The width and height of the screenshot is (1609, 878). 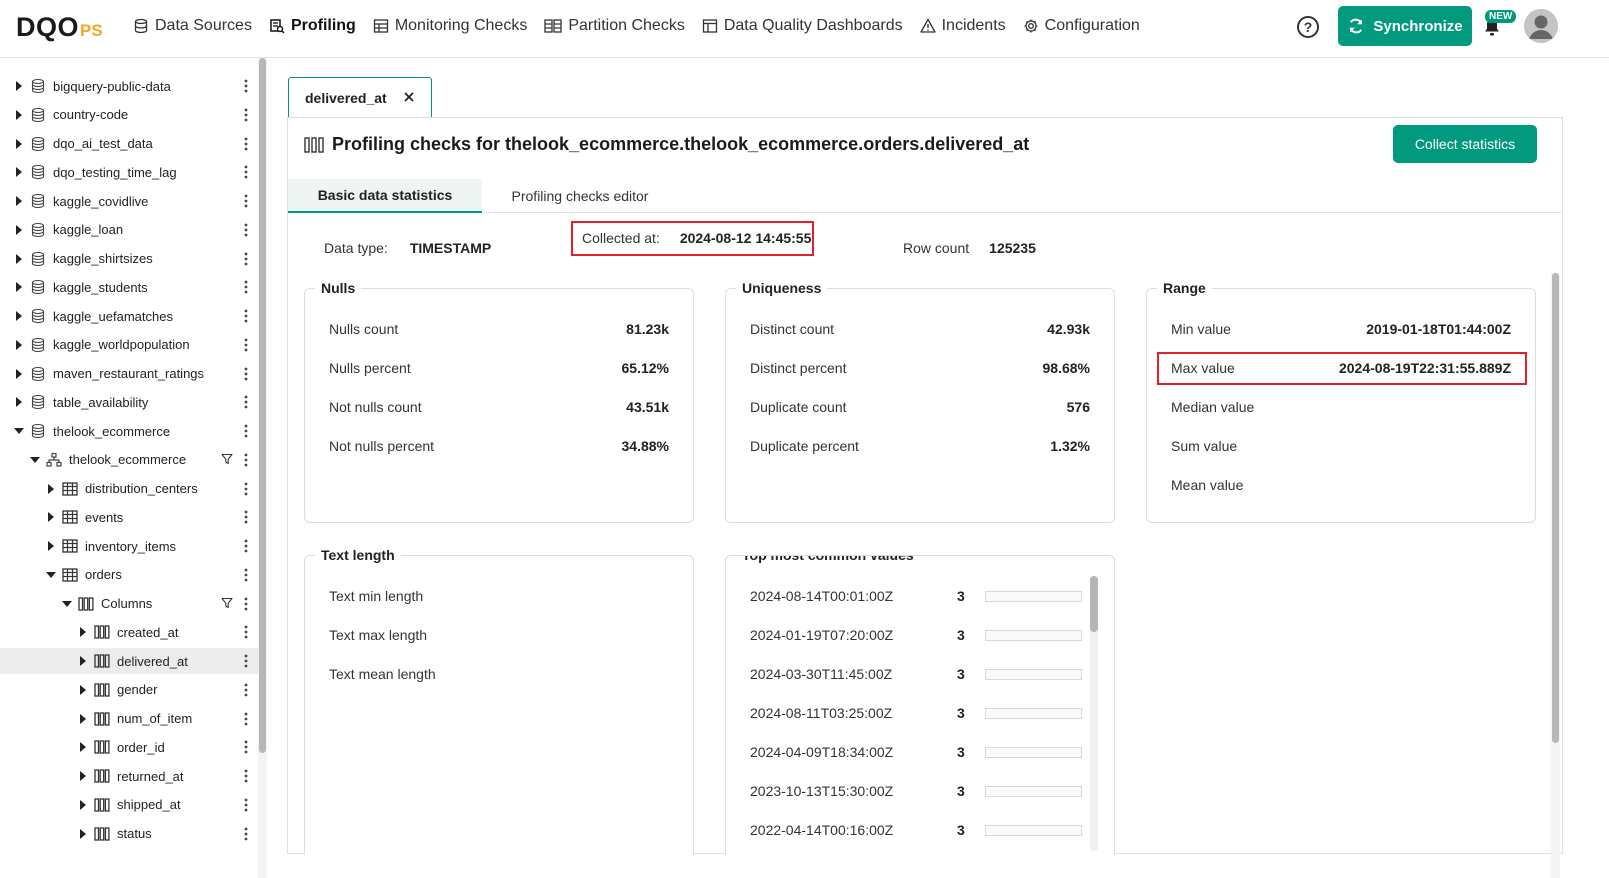 I want to click on tab-profiling-checks-editor: Profiling checks editor, so click(x=580, y=196).